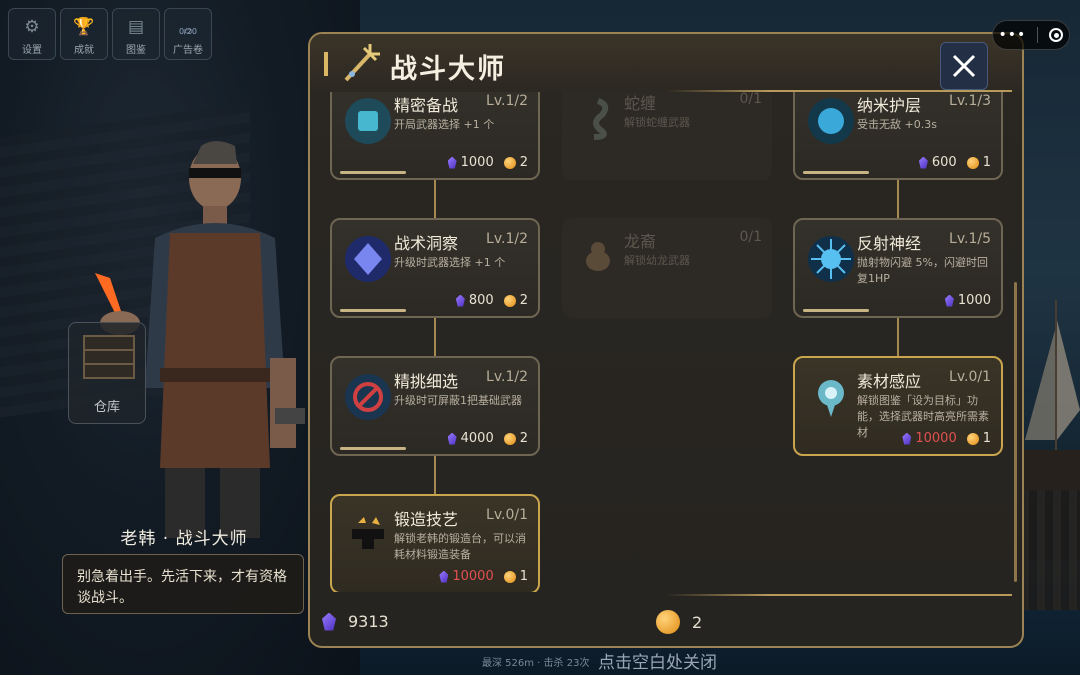 This screenshot has height=675, width=1080. What do you see at coordinates (889, 243) in the screenshot?
I see `skill-name: 反射神经` at bounding box center [889, 243].